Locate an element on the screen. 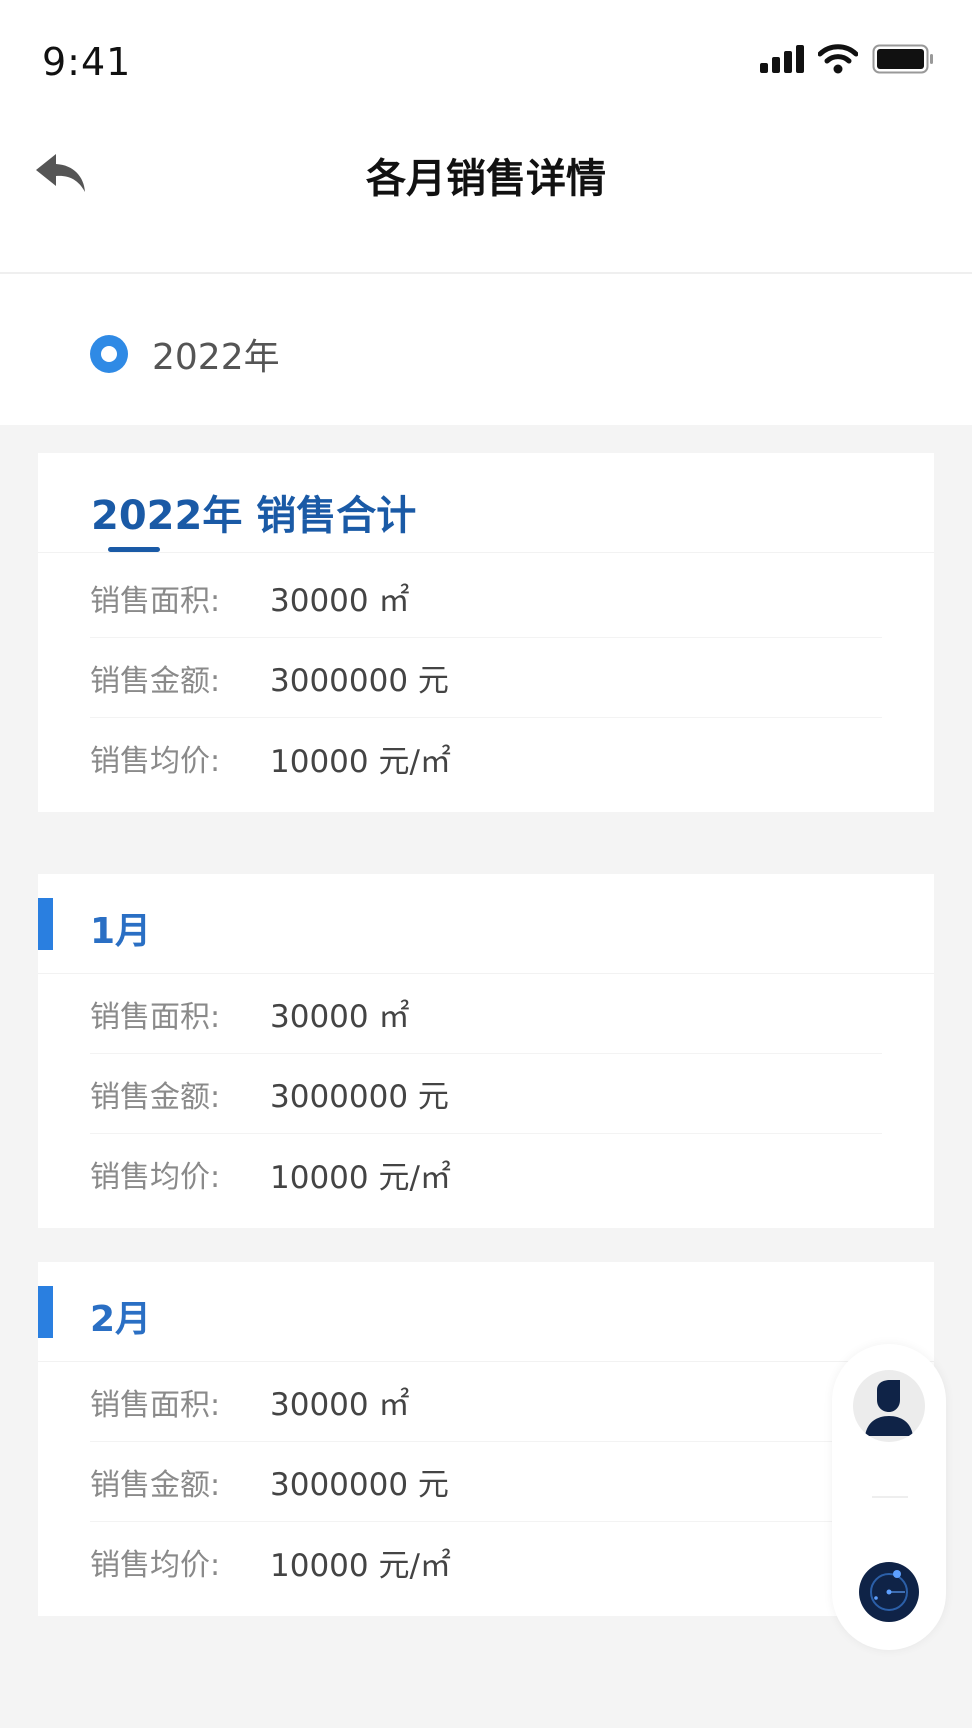 The width and height of the screenshot is (972, 1728). summary-row-amount: 销售金额: 3000000 元 is located at coordinates (486, 678).